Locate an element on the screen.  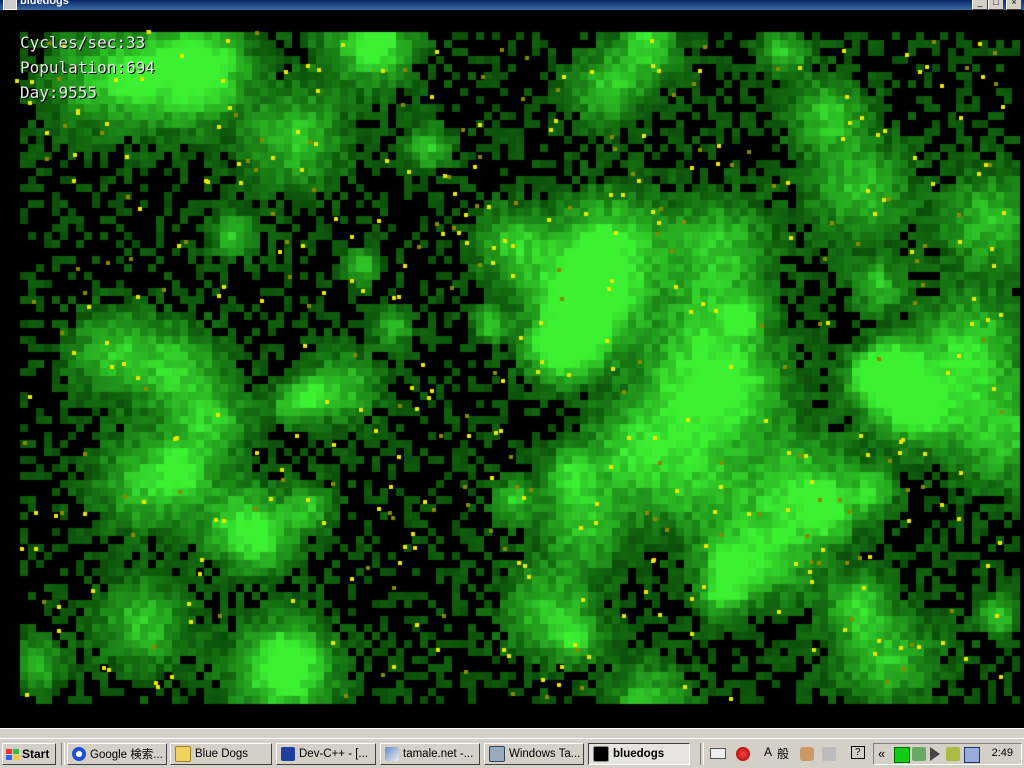
task-bluedogs: bluedogs is located at coordinates (639, 754).